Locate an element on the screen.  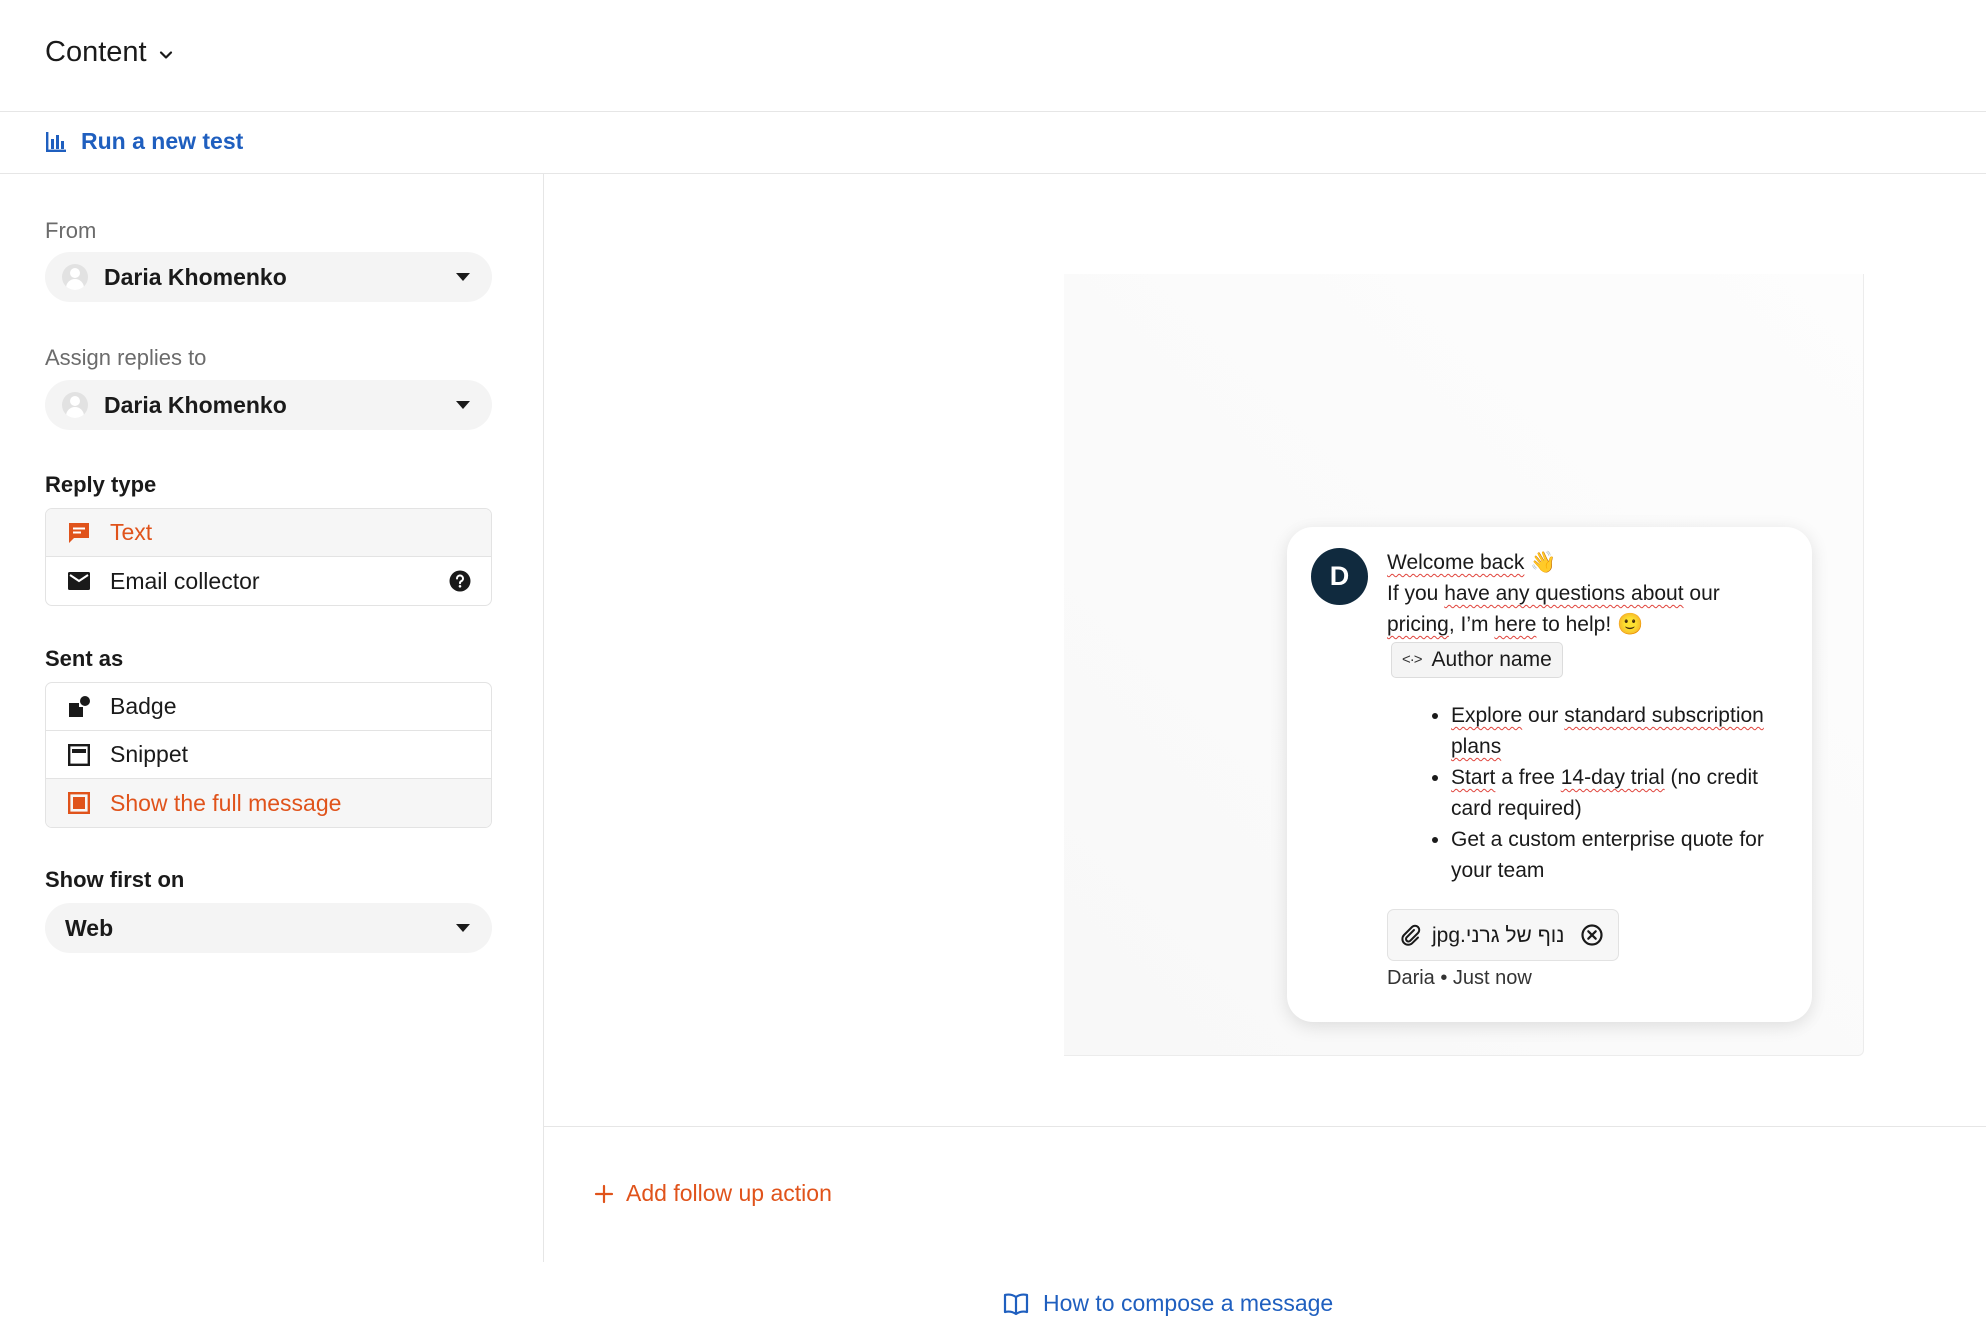
text-segment: , I’m is located at coordinates (1468, 624).